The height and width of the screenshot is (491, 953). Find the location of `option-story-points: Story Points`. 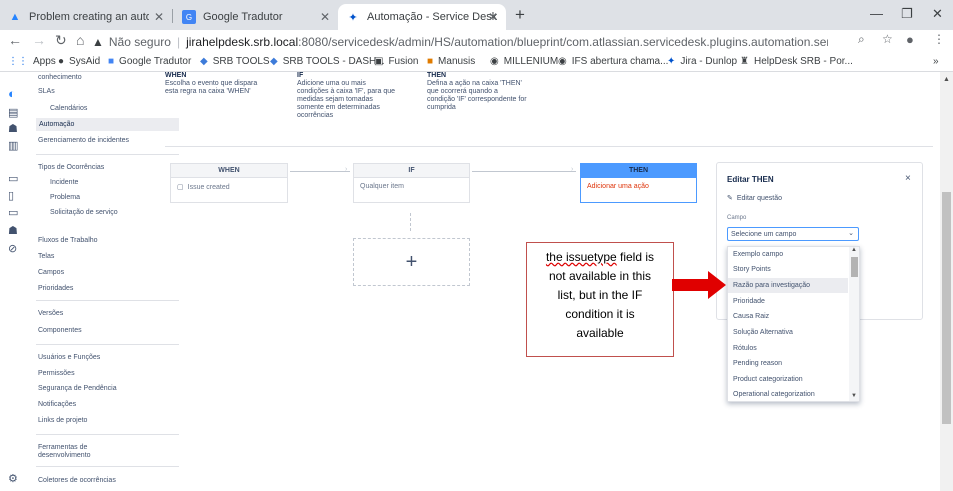

option-story-points: Story Points is located at coordinates (752, 269).